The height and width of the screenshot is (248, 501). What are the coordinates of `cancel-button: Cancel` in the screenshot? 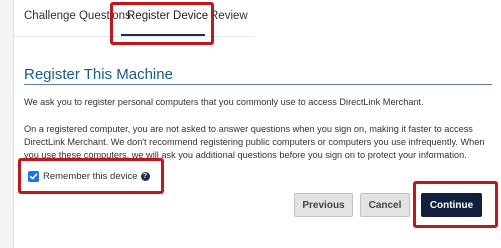 It's located at (385, 205).